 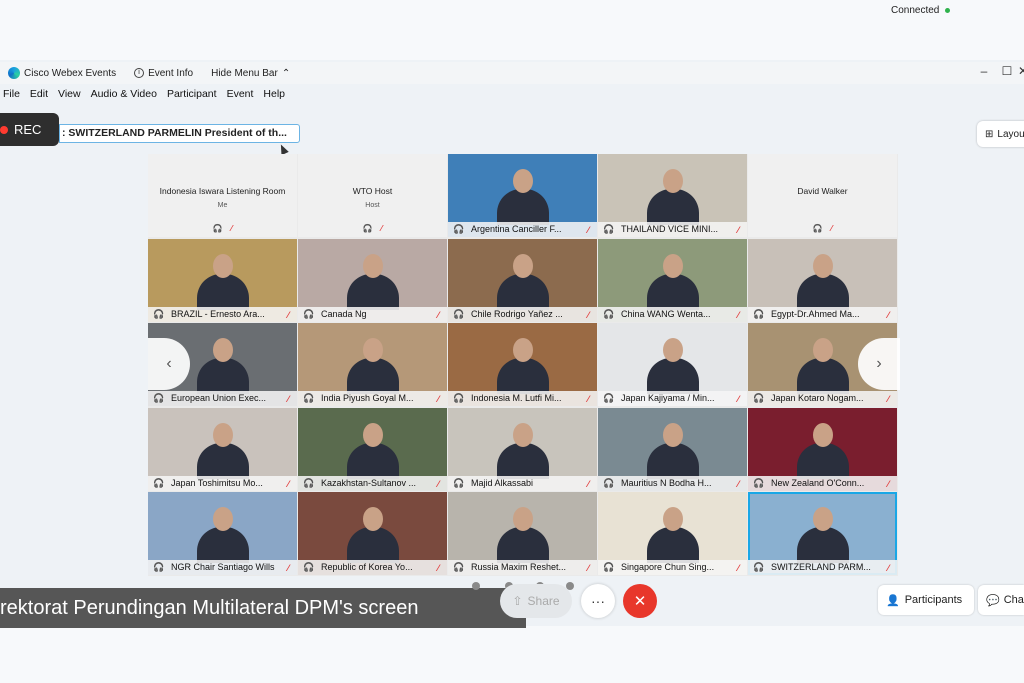 I want to click on participant-tile: Japan Toshimitsu Mo... 🎧 ⁄, so click(x=222, y=449).